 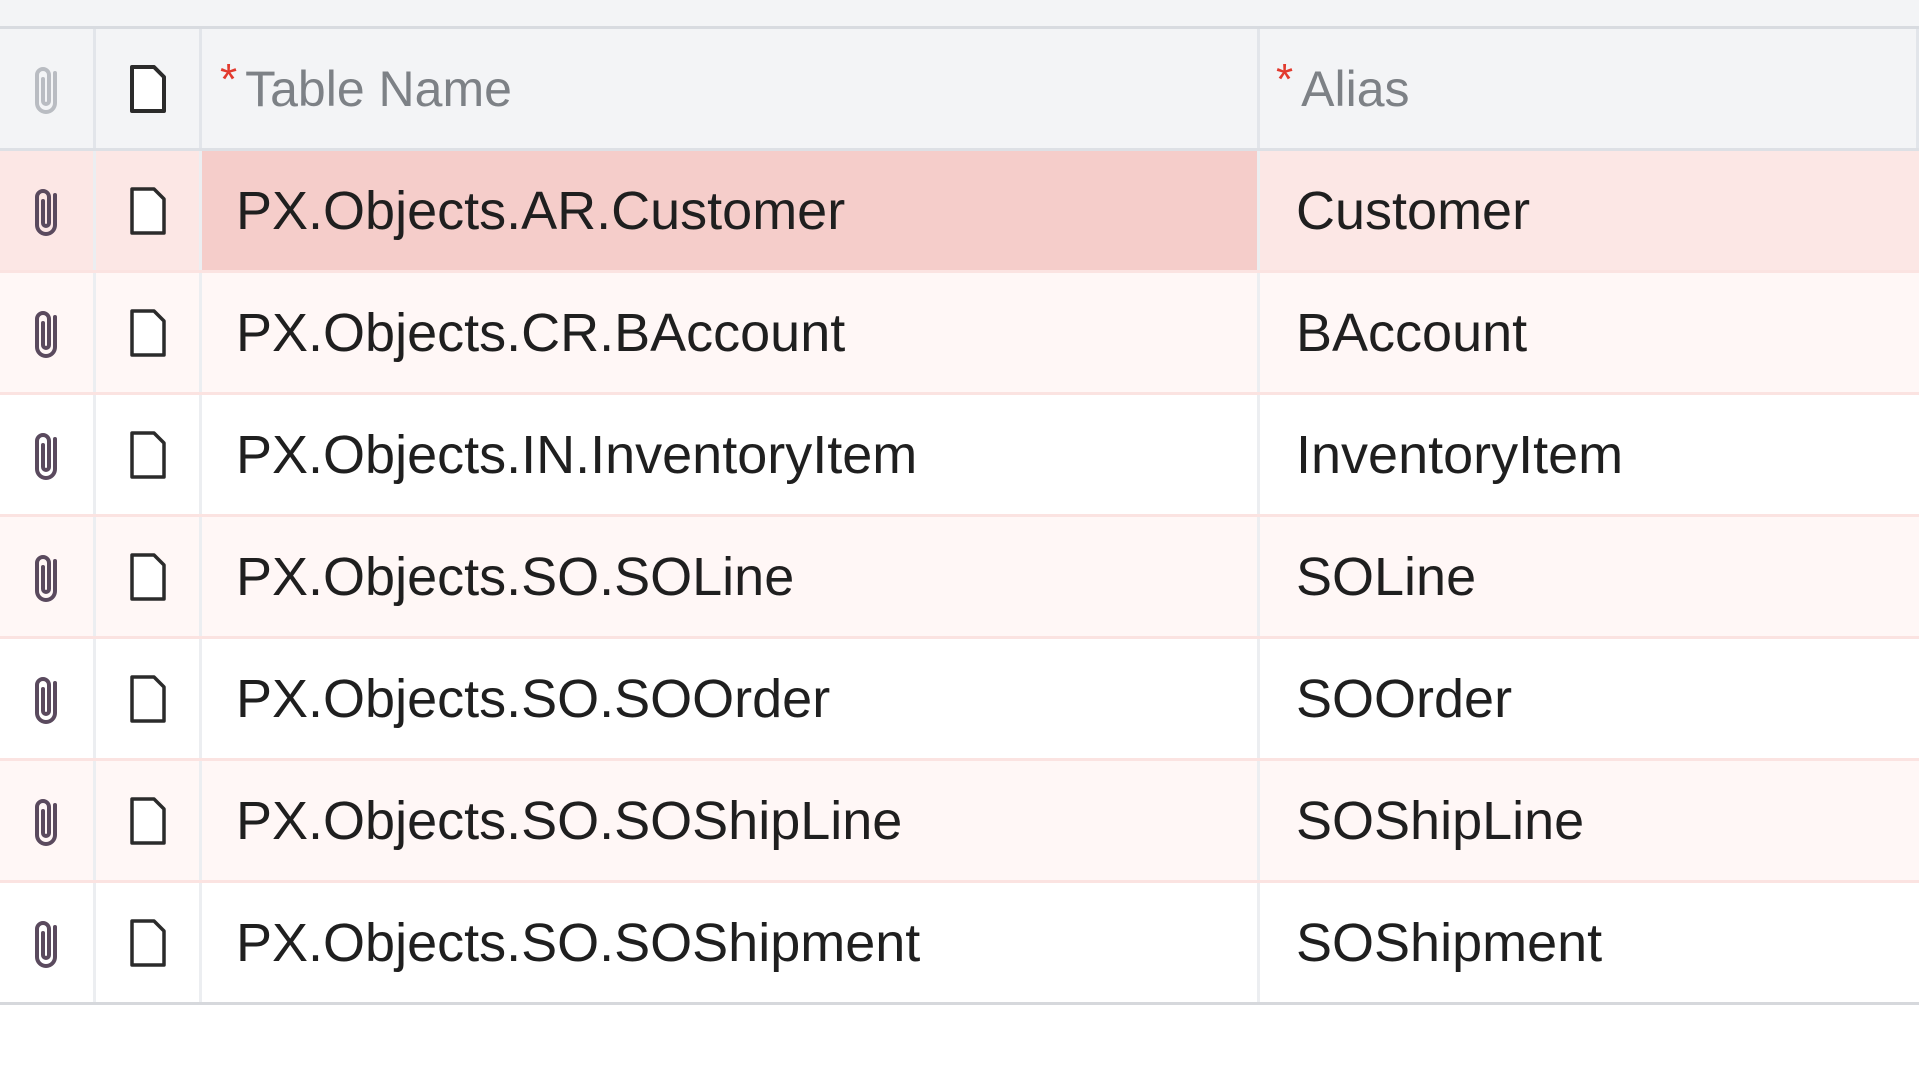 What do you see at coordinates (1386, 576) in the screenshot?
I see `alias-value: SOLine` at bounding box center [1386, 576].